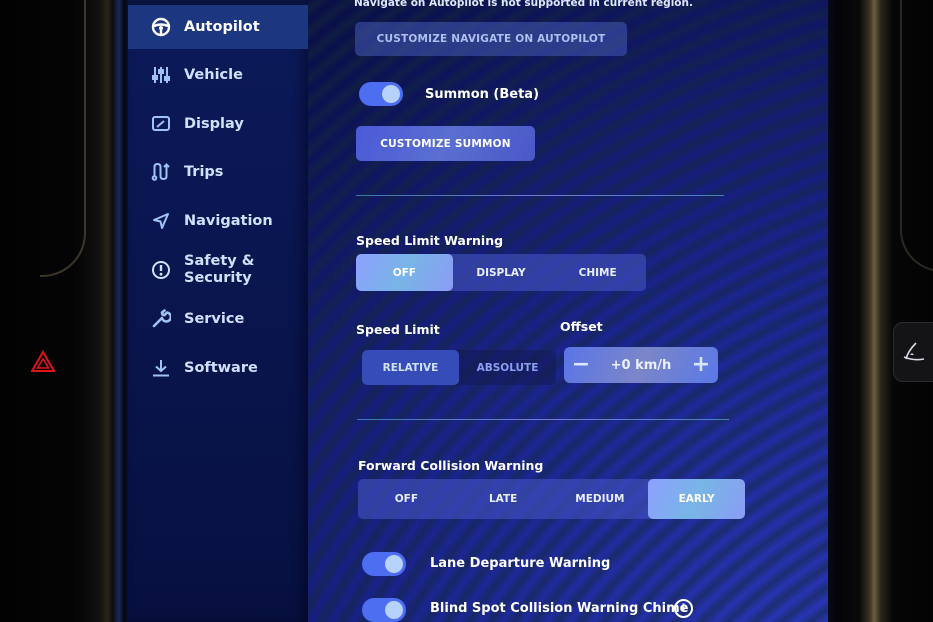  What do you see at coordinates (597, 272) in the screenshot?
I see `speed-limit-warning-chime: CHIME` at bounding box center [597, 272].